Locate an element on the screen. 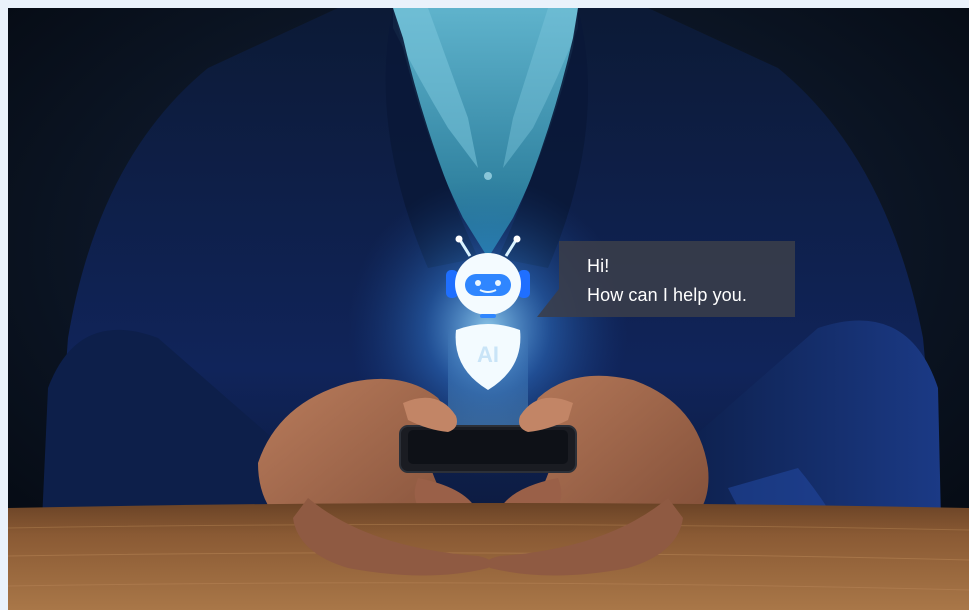 This screenshot has height=610, width=969. chat-bubble: Hi! How can I help you. is located at coordinates (666, 279).